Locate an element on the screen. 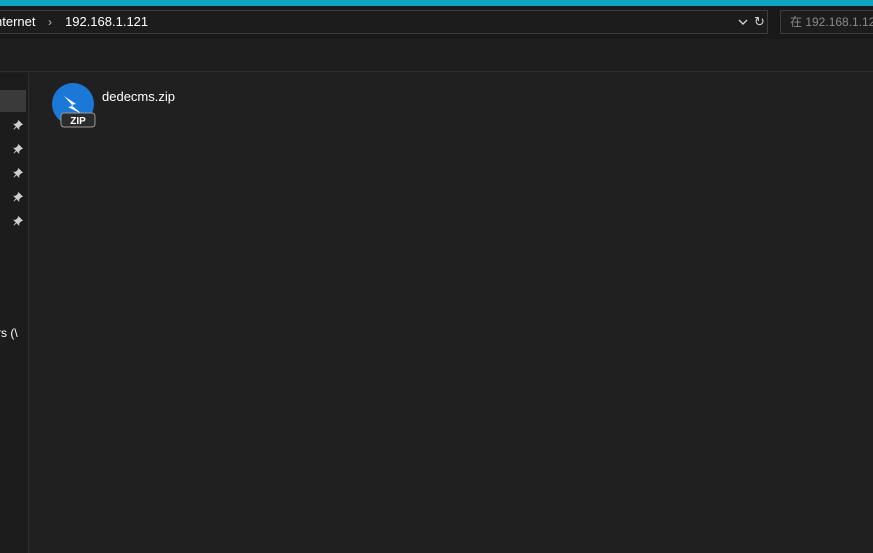 The width and height of the screenshot is (873, 553). navigation-pane: rs (\ is located at coordinates (14, 313).